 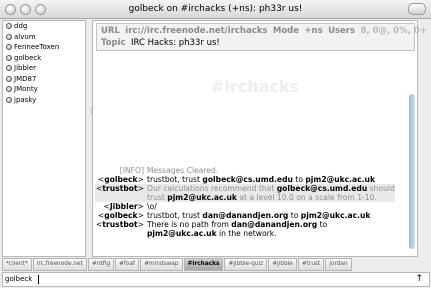 What do you see at coordinates (44, 68) in the screenshot?
I see `user-item: Jibbler` at bounding box center [44, 68].